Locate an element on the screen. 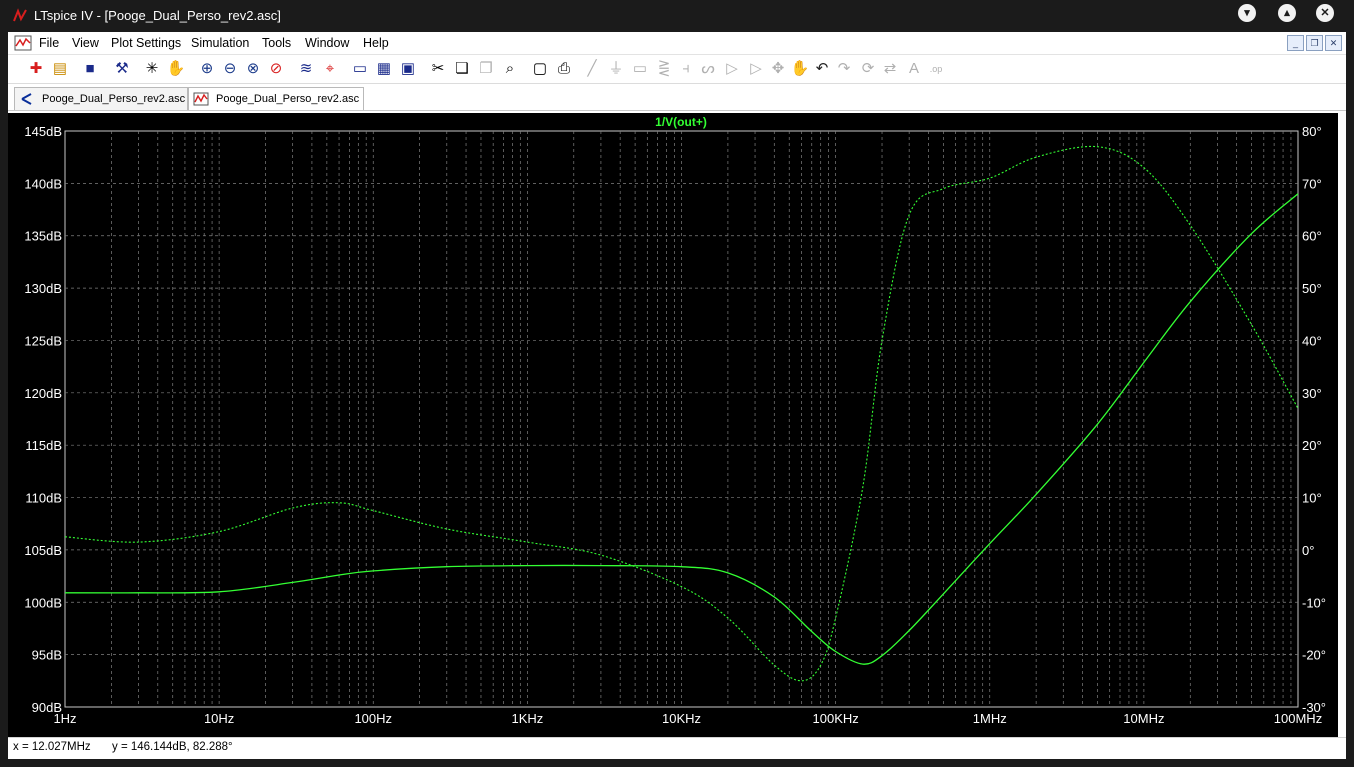 The height and width of the screenshot is (767, 1354). tab-waveform: Pooge_Dual_Perso_rev2.asc is located at coordinates (276, 98).